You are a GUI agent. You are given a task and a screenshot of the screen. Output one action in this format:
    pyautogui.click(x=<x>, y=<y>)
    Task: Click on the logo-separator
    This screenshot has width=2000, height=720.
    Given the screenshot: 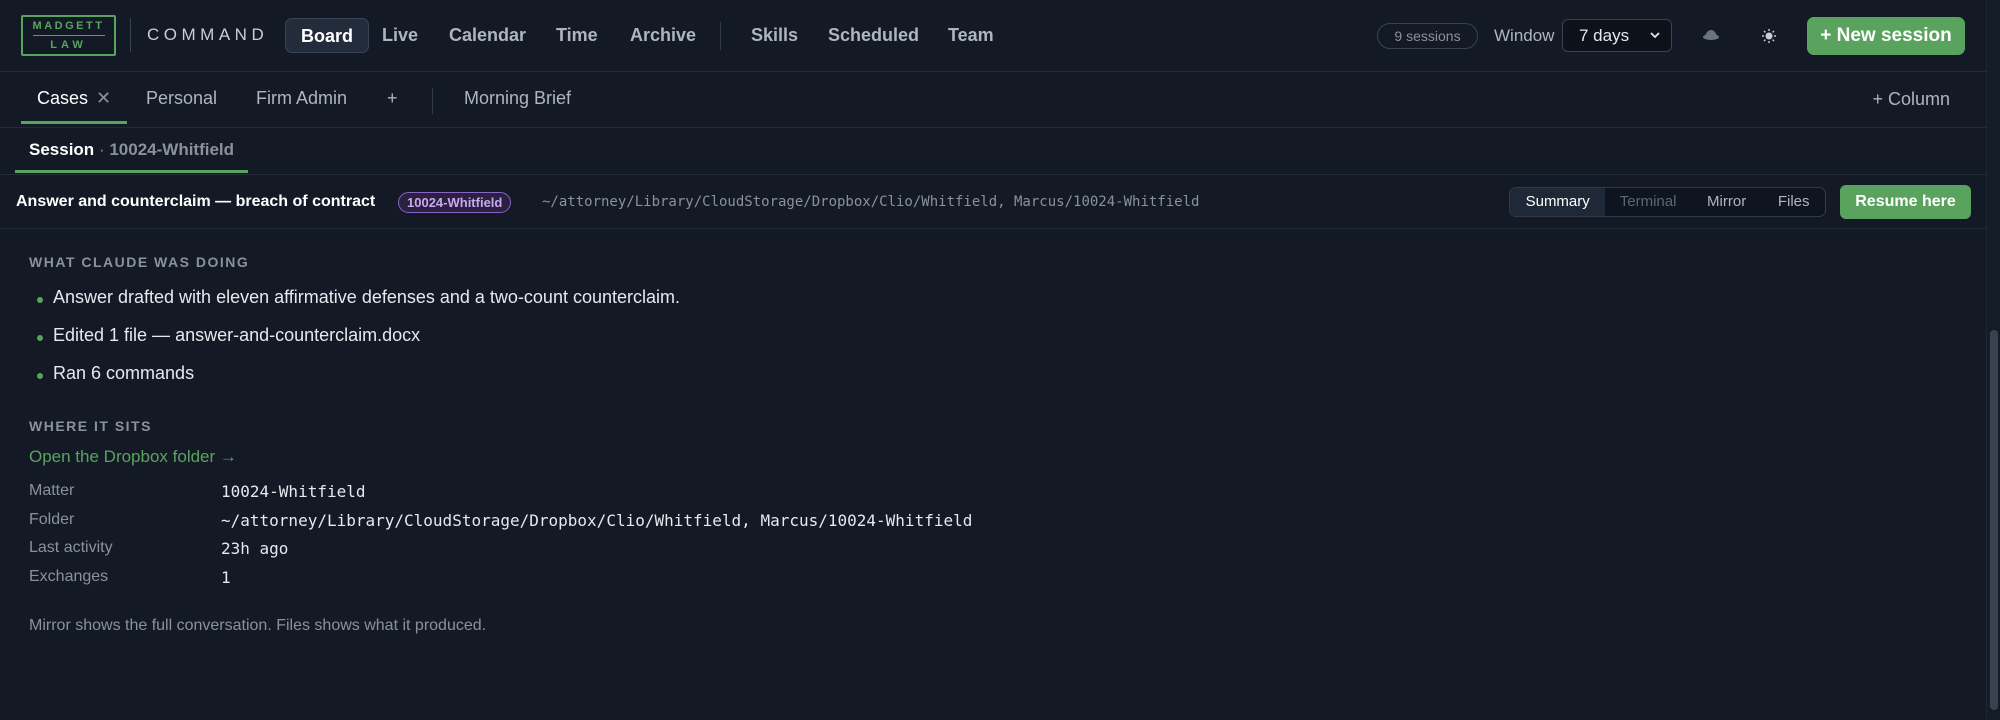 What is the action you would take?
    pyautogui.click(x=130, y=35)
    